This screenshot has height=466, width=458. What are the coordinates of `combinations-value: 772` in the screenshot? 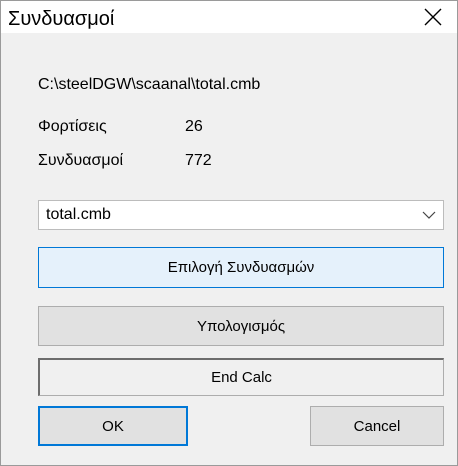 It's located at (198, 160).